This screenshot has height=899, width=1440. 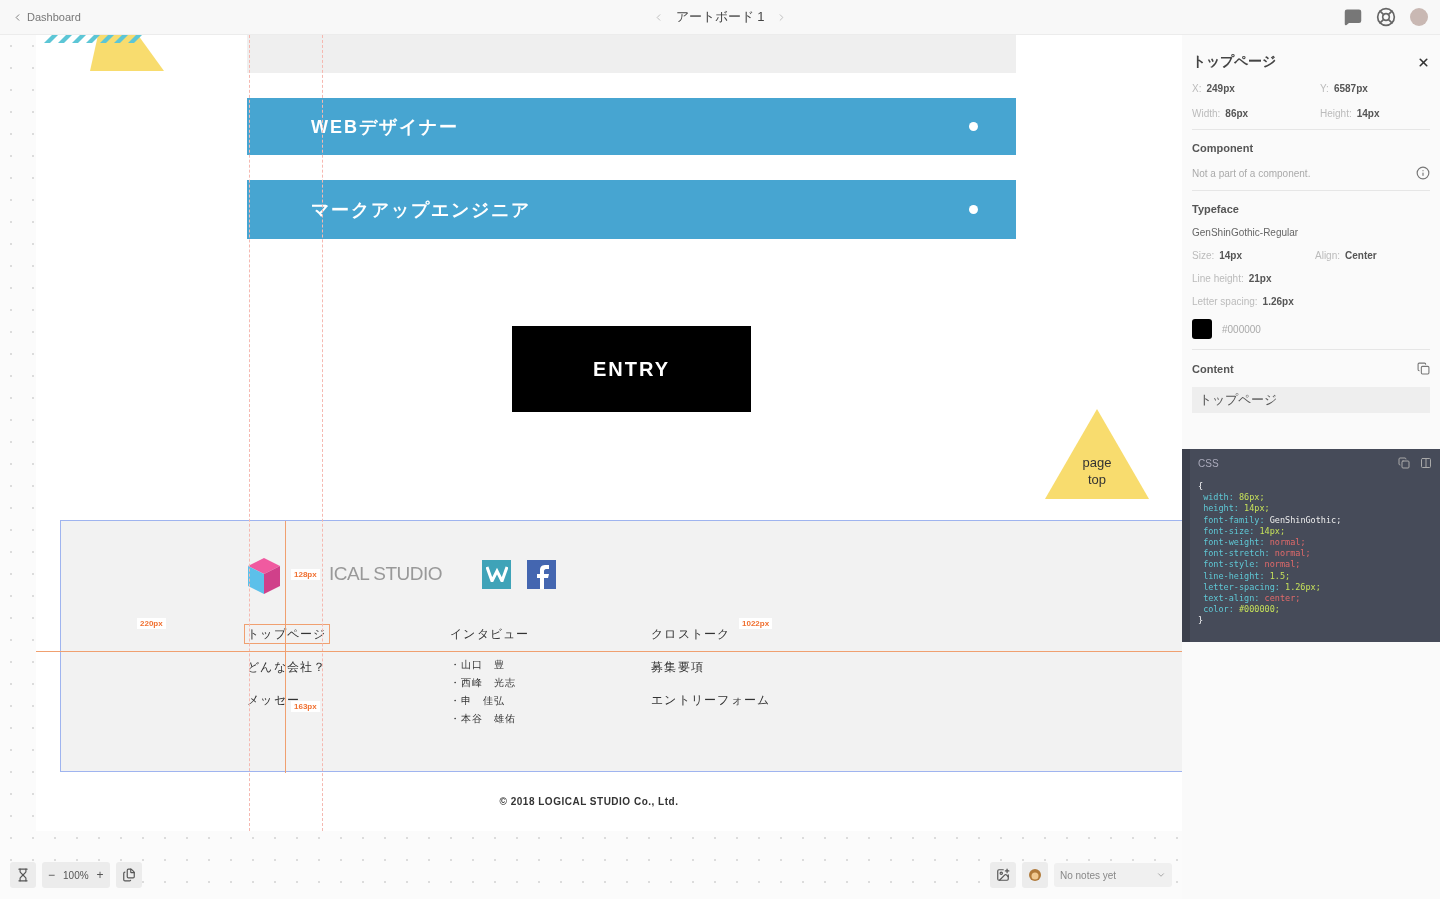 I want to click on measurement-label: 1022px, so click(x=756, y=623).